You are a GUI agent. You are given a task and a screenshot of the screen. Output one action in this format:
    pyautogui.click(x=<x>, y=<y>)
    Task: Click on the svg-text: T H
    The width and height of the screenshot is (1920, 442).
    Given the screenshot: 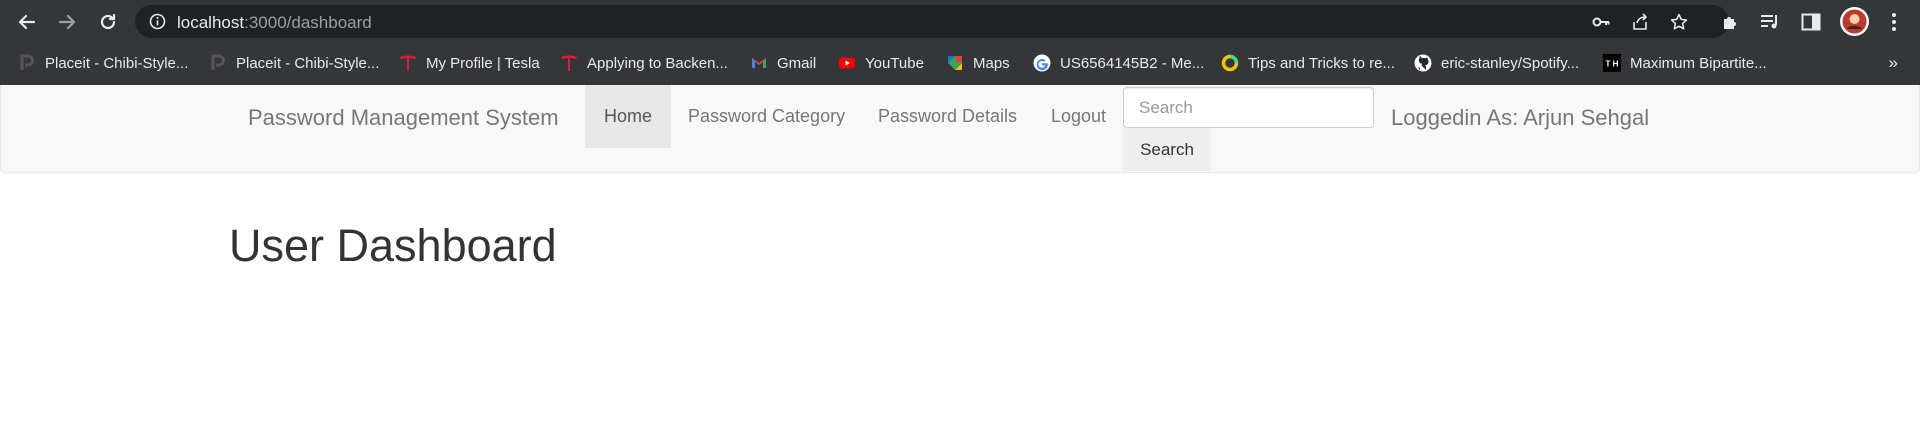 What is the action you would take?
    pyautogui.click(x=1612, y=64)
    